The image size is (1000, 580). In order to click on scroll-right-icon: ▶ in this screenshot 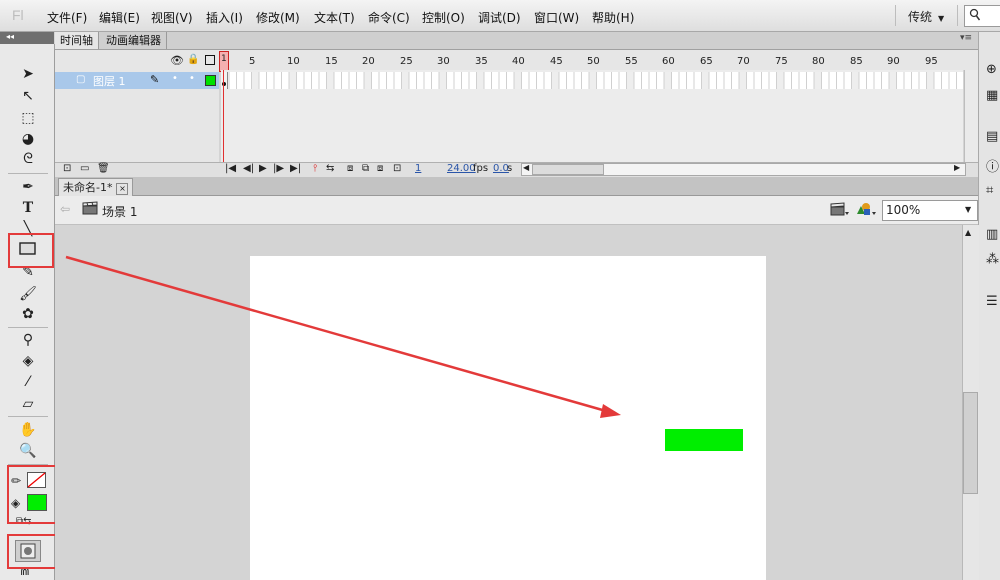, I will do `click(957, 167)`.